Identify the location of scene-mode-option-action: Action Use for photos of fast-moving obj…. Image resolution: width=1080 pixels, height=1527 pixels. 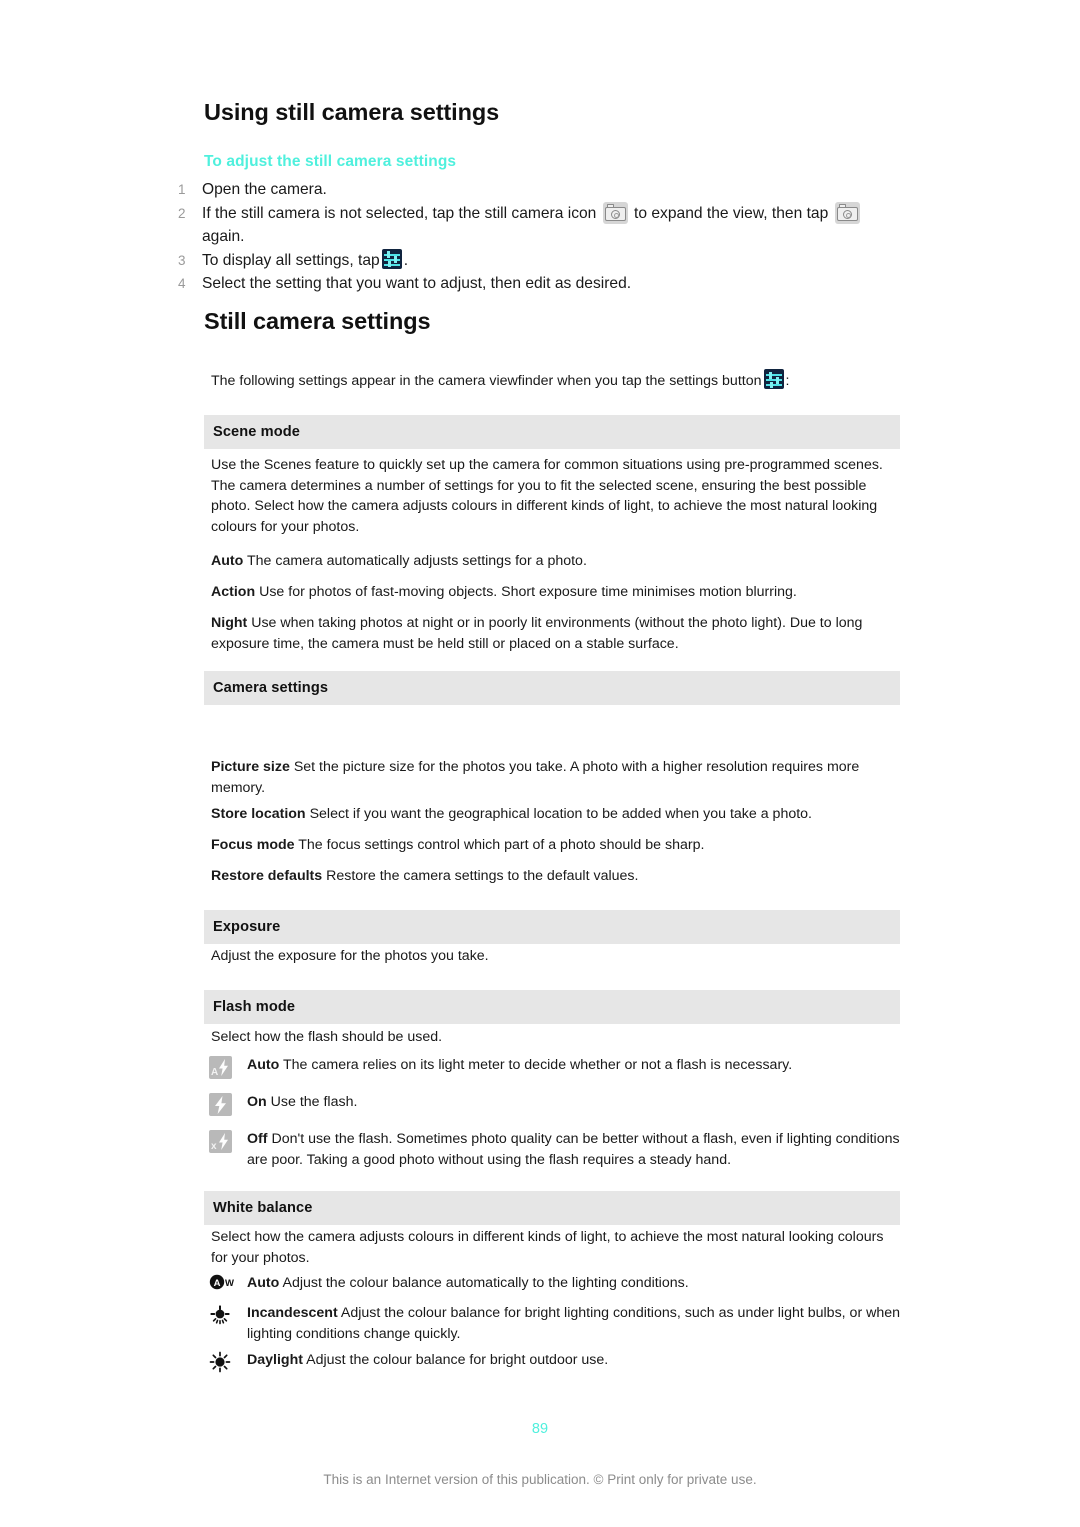
(556, 592).